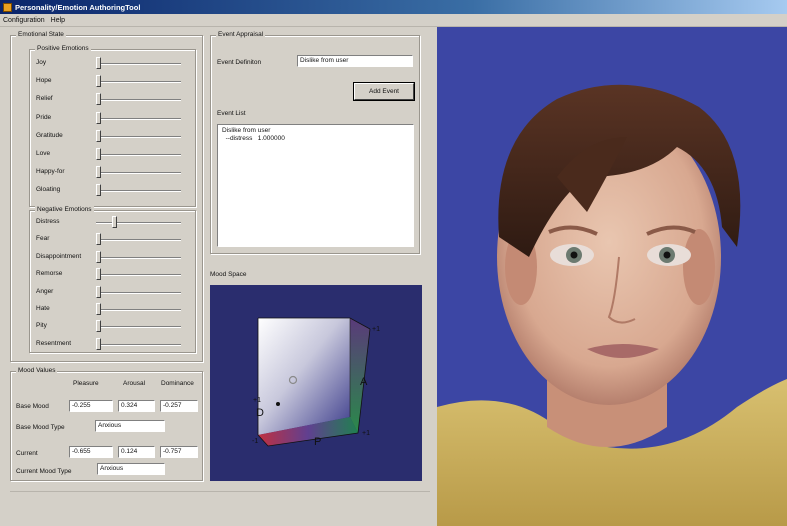 Image resolution: width=787 pixels, height=526 pixels. I want to click on mood-space-label: Mood Space, so click(228, 274).